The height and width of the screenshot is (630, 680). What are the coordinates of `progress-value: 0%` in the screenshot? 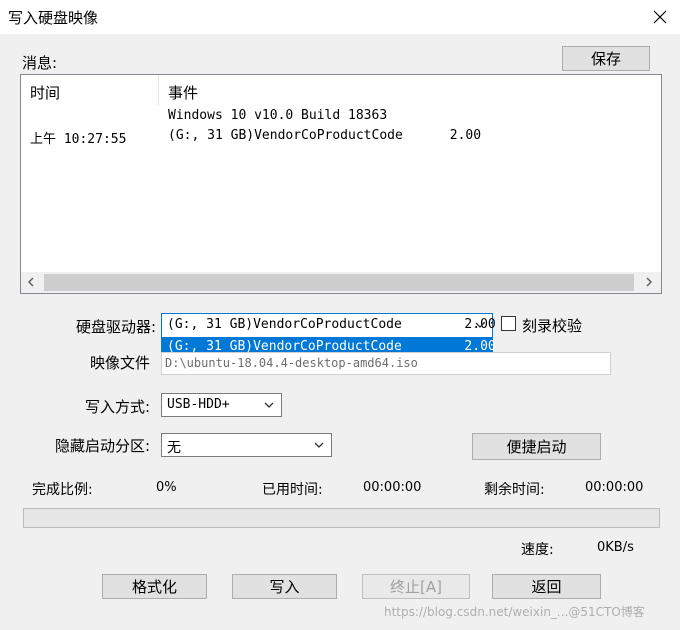 It's located at (166, 487).